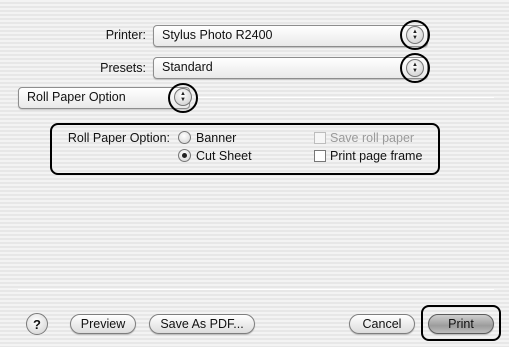 The height and width of the screenshot is (347, 509). What do you see at coordinates (320, 156) in the screenshot?
I see `print-page-frame-checkbox` at bounding box center [320, 156].